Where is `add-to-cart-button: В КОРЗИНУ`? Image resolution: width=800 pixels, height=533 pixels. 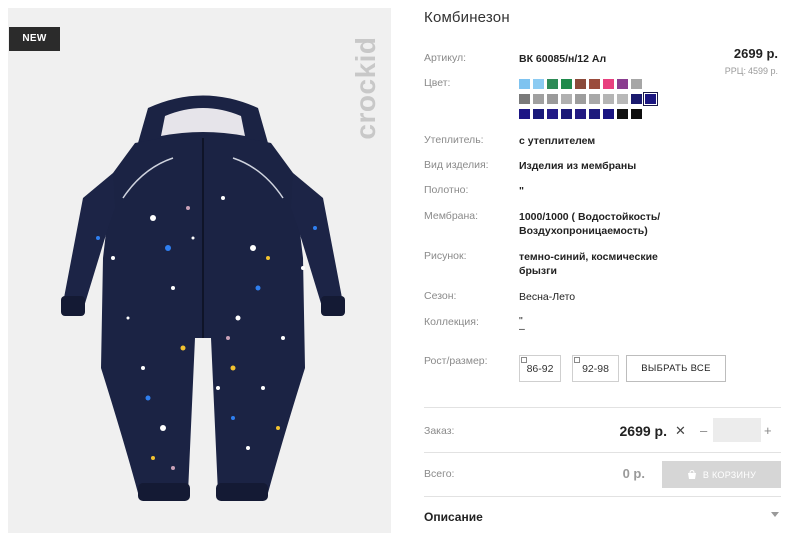
add-to-cart-button: В КОРЗИНУ is located at coordinates (721, 474).